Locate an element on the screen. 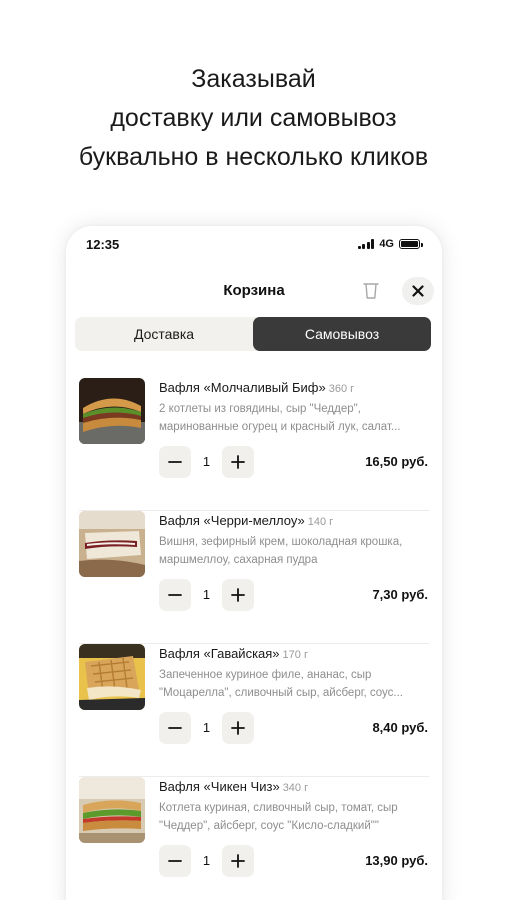 The image size is (507, 900). item-title: Вафля «Чикен Чиз» 340 г is located at coordinates (233, 786).